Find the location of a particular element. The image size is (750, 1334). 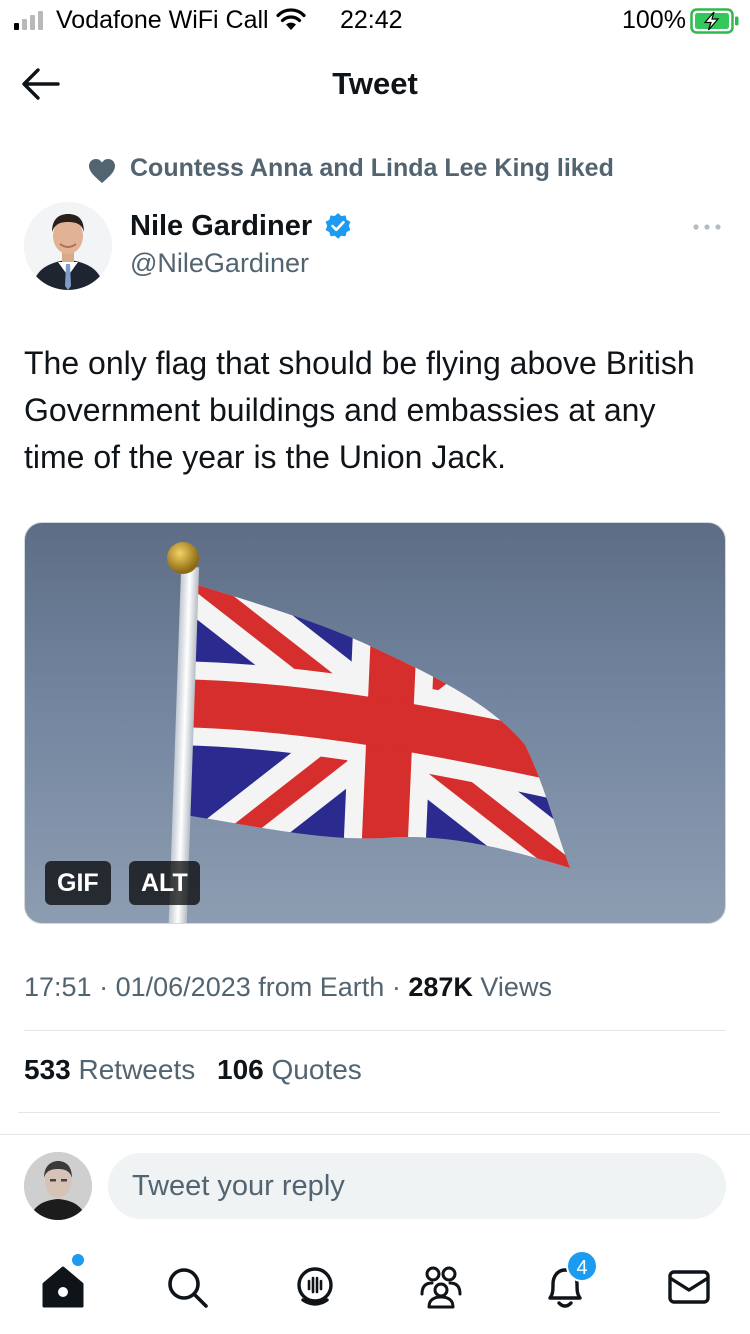

tweet-source: from Earth is located at coordinates (321, 987).